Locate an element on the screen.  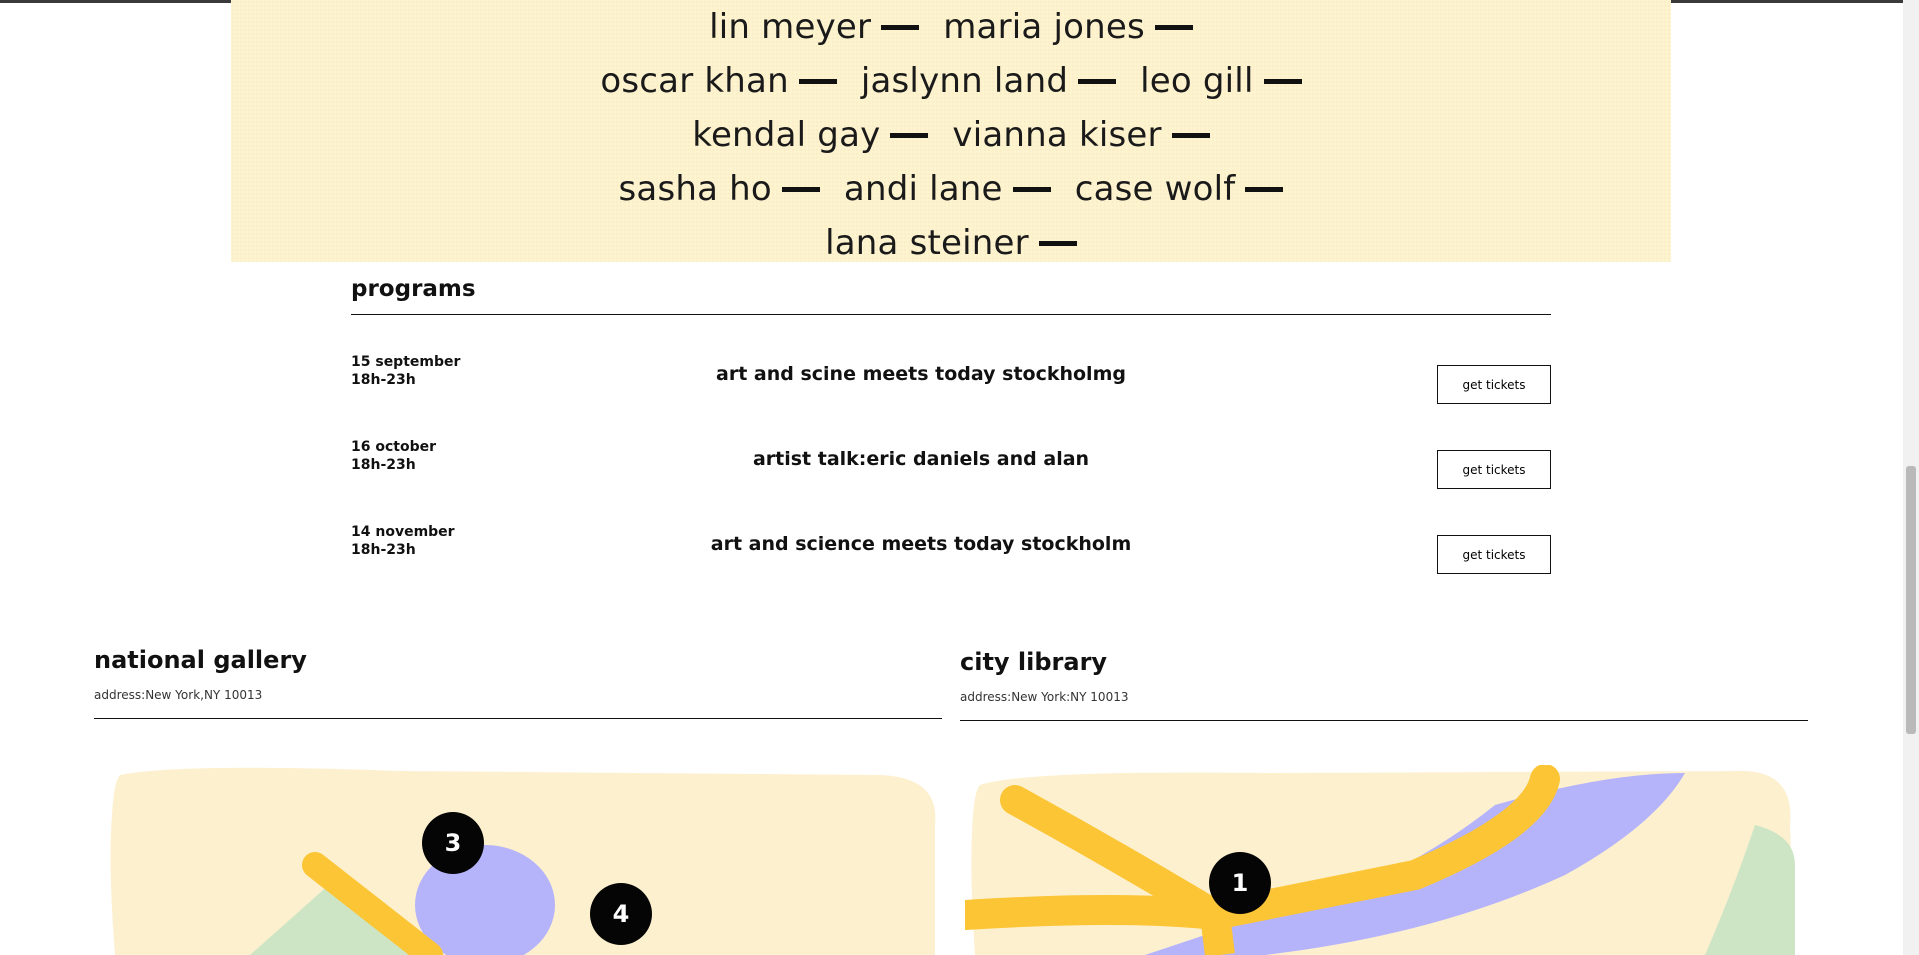
artist-label: kendal gay is located at coordinates (786, 135).